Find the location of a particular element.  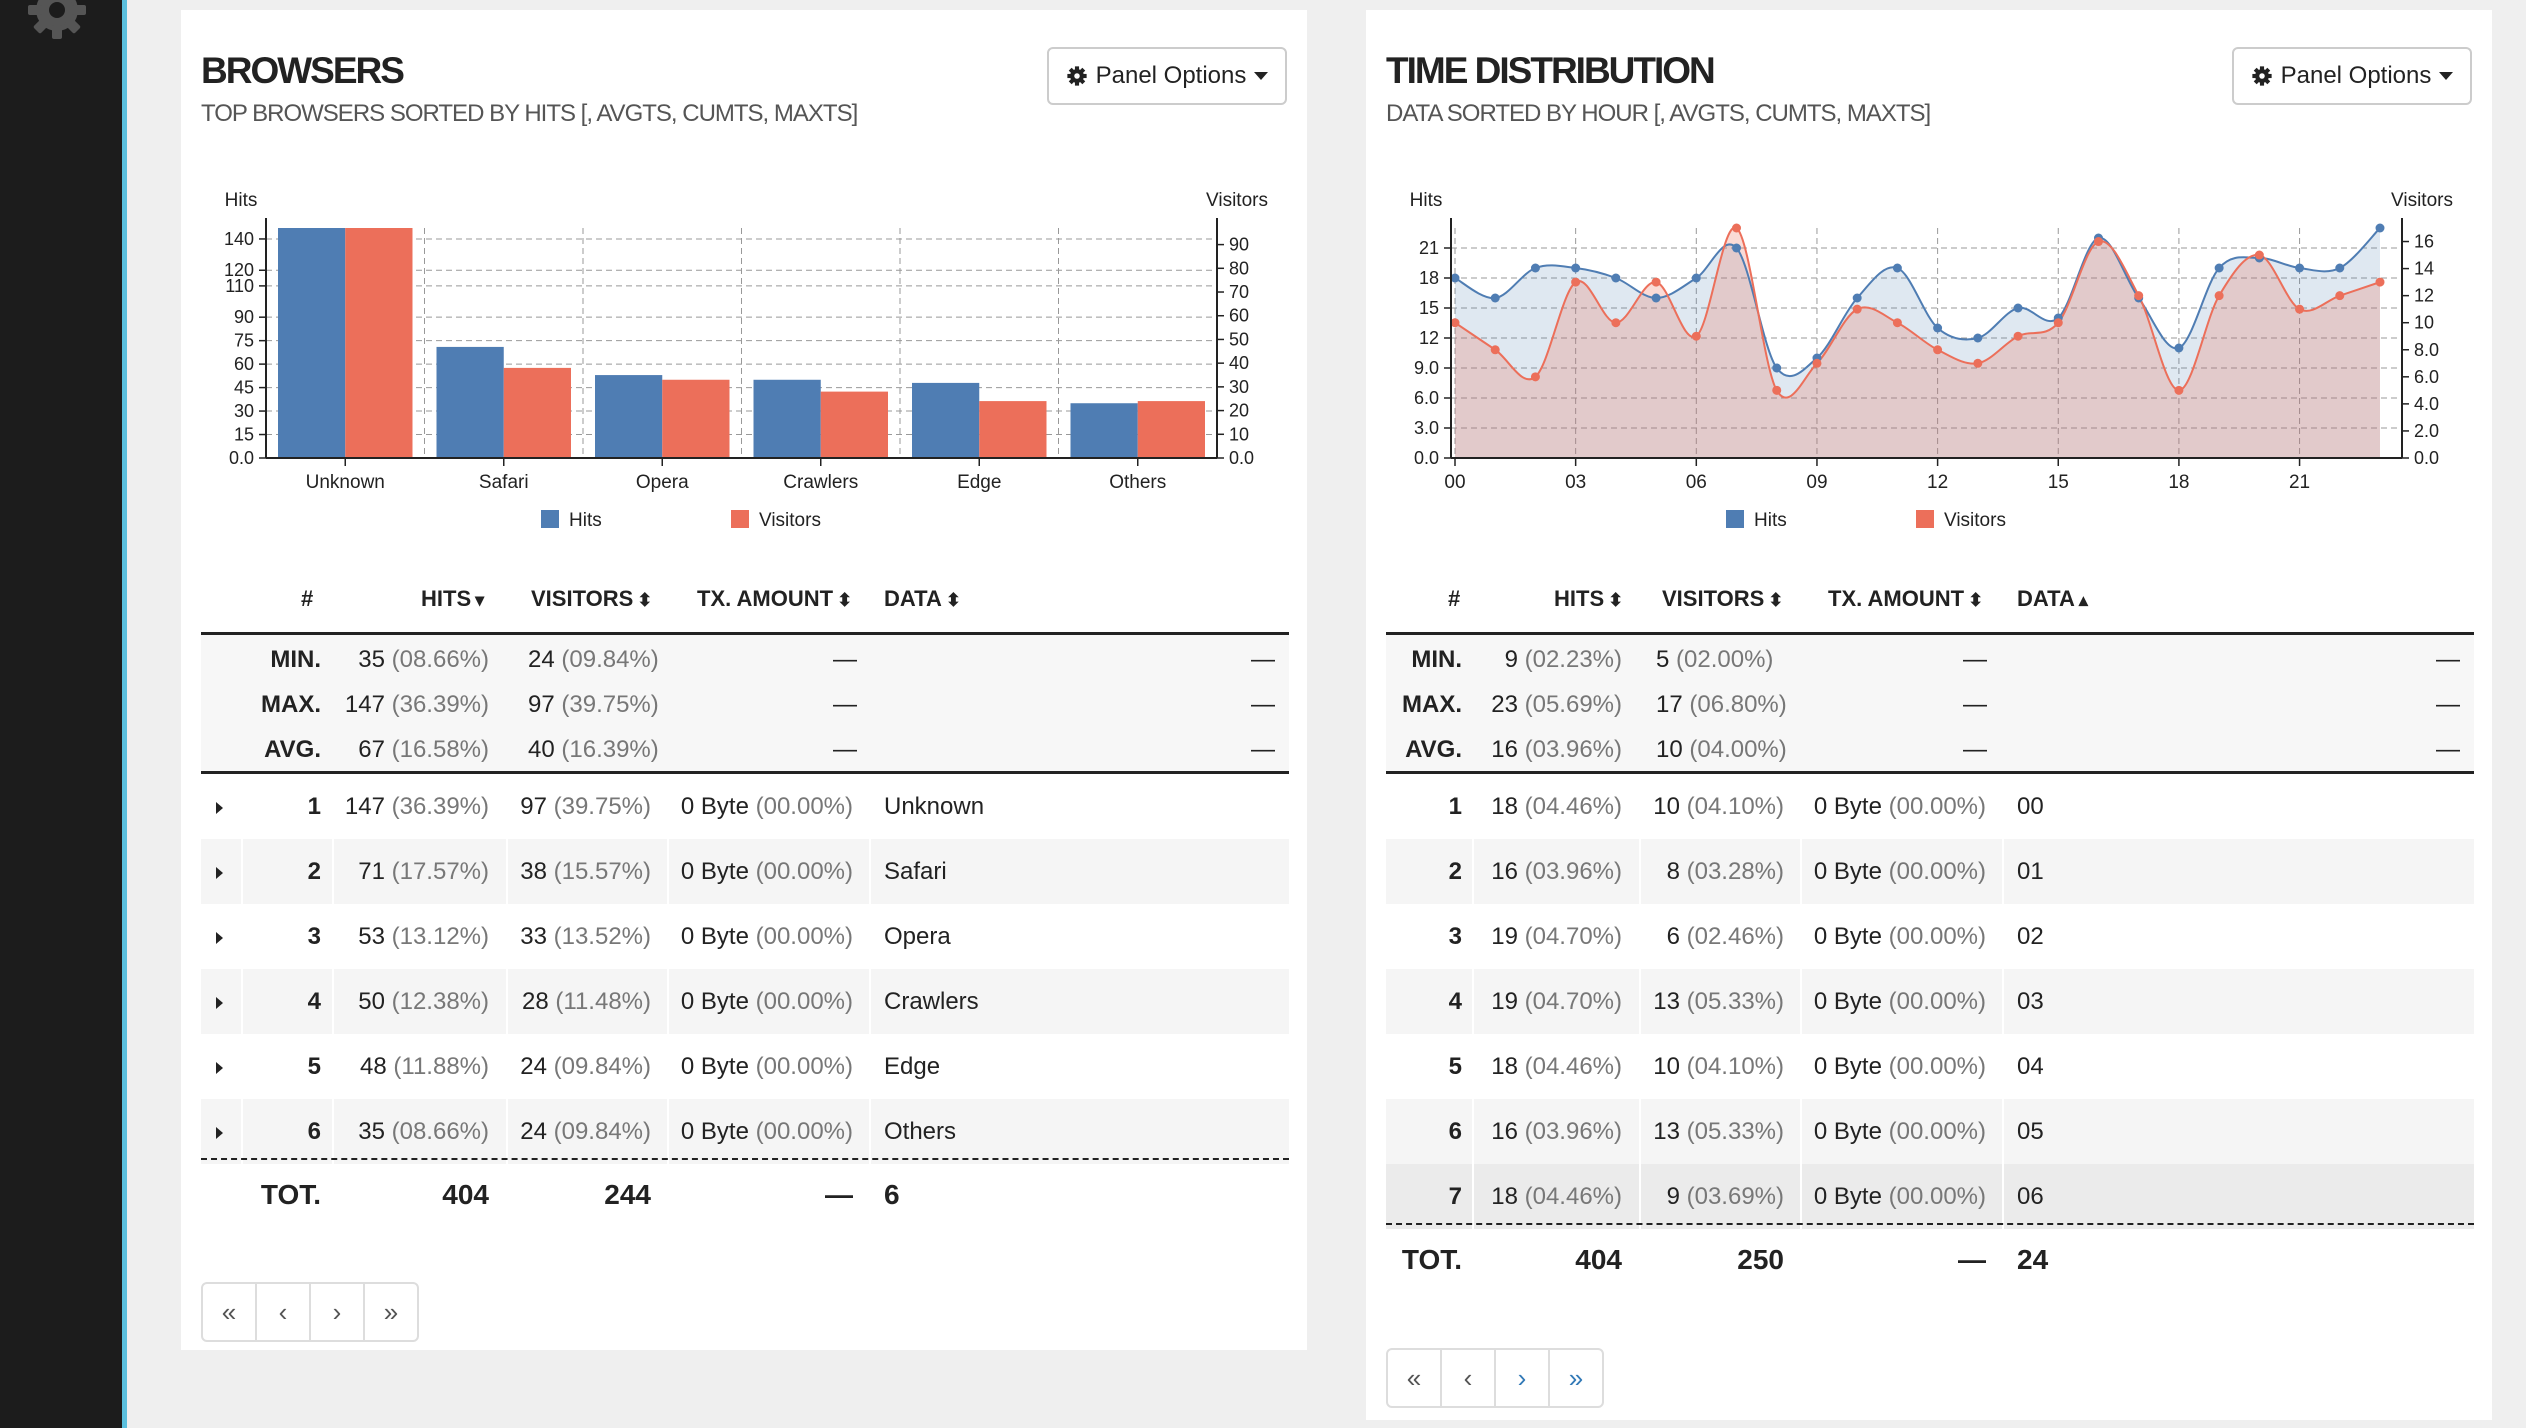

sidebar is located at coordinates (63, 714).